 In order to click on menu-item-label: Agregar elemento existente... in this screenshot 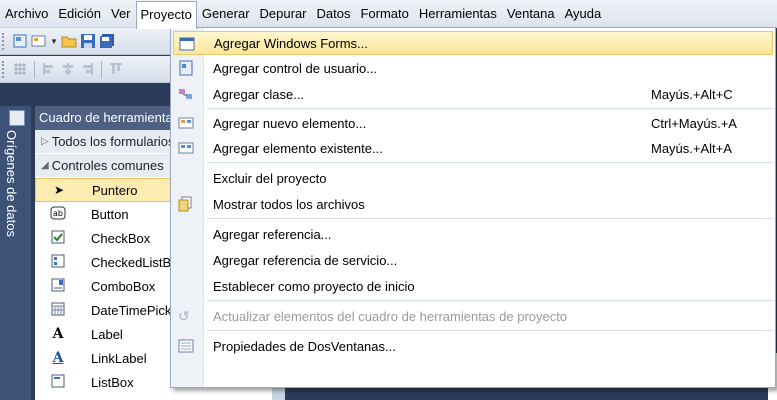, I will do `click(298, 148)`.